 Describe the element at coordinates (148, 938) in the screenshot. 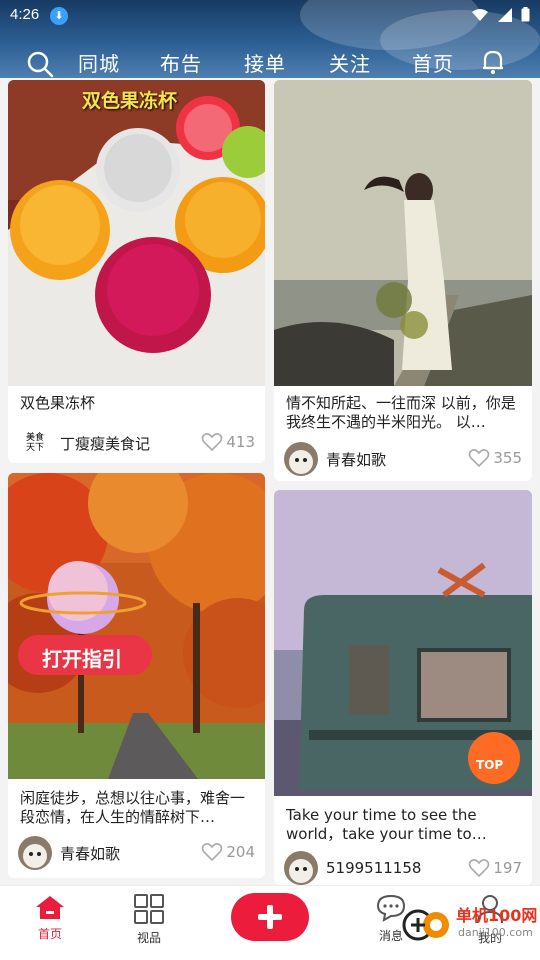

I see `bottom-nav-label: 视品` at that location.